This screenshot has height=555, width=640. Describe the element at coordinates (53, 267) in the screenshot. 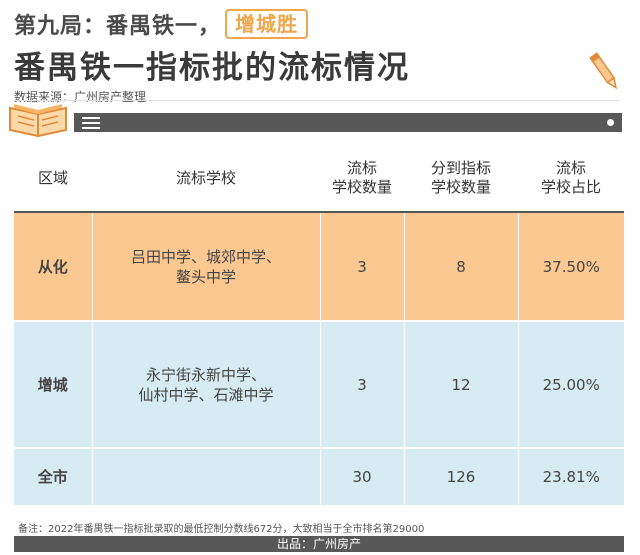

I see `region-cell: 从化` at that location.